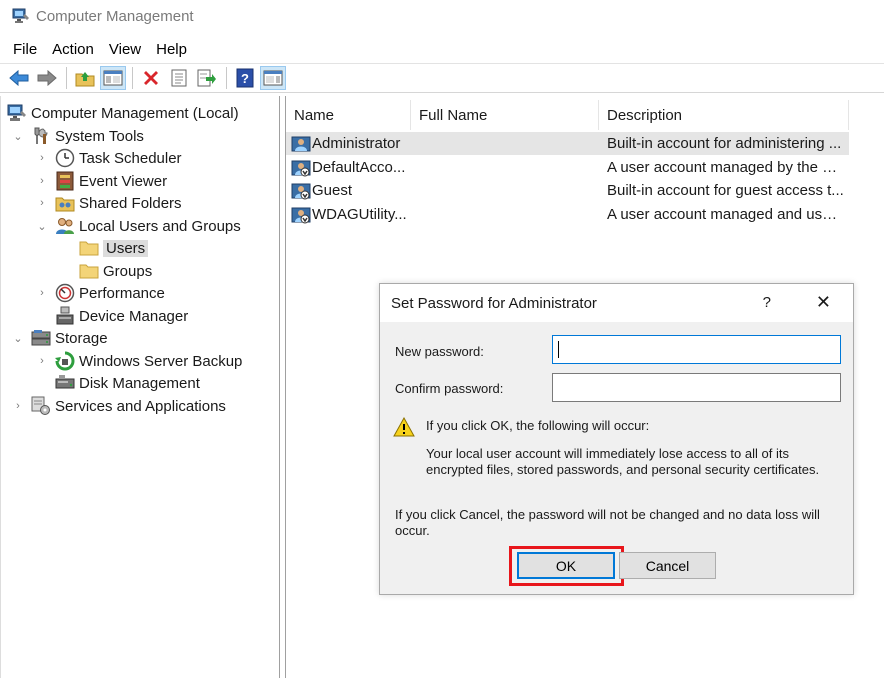 The width and height of the screenshot is (884, 678). What do you see at coordinates (115, 16) in the screenshot?
I see `window-title: Computer Management` at bounding box center [115, 16].